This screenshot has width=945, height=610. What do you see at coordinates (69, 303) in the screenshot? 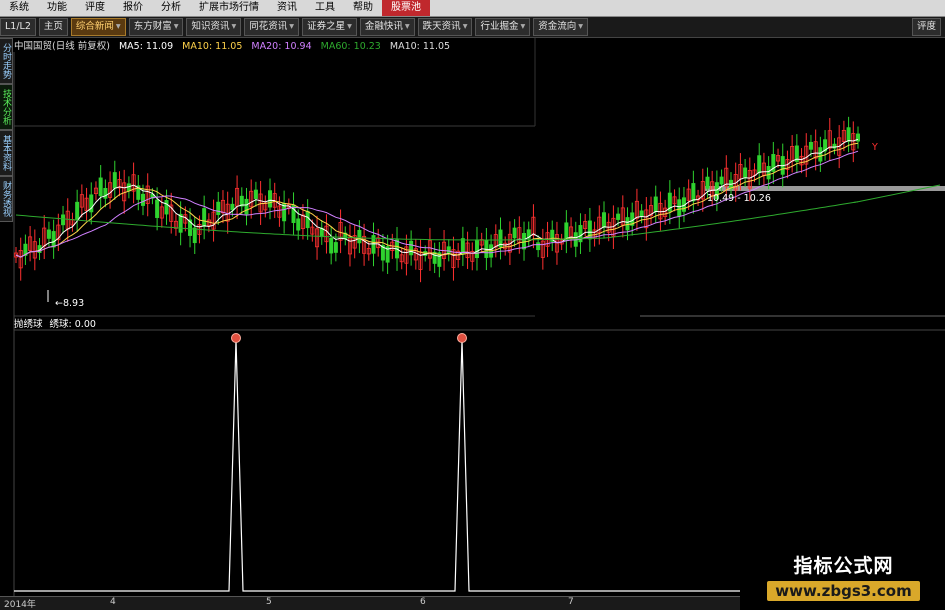
I see `low-price-label: ←8.93` at bounding box center [69, 303].